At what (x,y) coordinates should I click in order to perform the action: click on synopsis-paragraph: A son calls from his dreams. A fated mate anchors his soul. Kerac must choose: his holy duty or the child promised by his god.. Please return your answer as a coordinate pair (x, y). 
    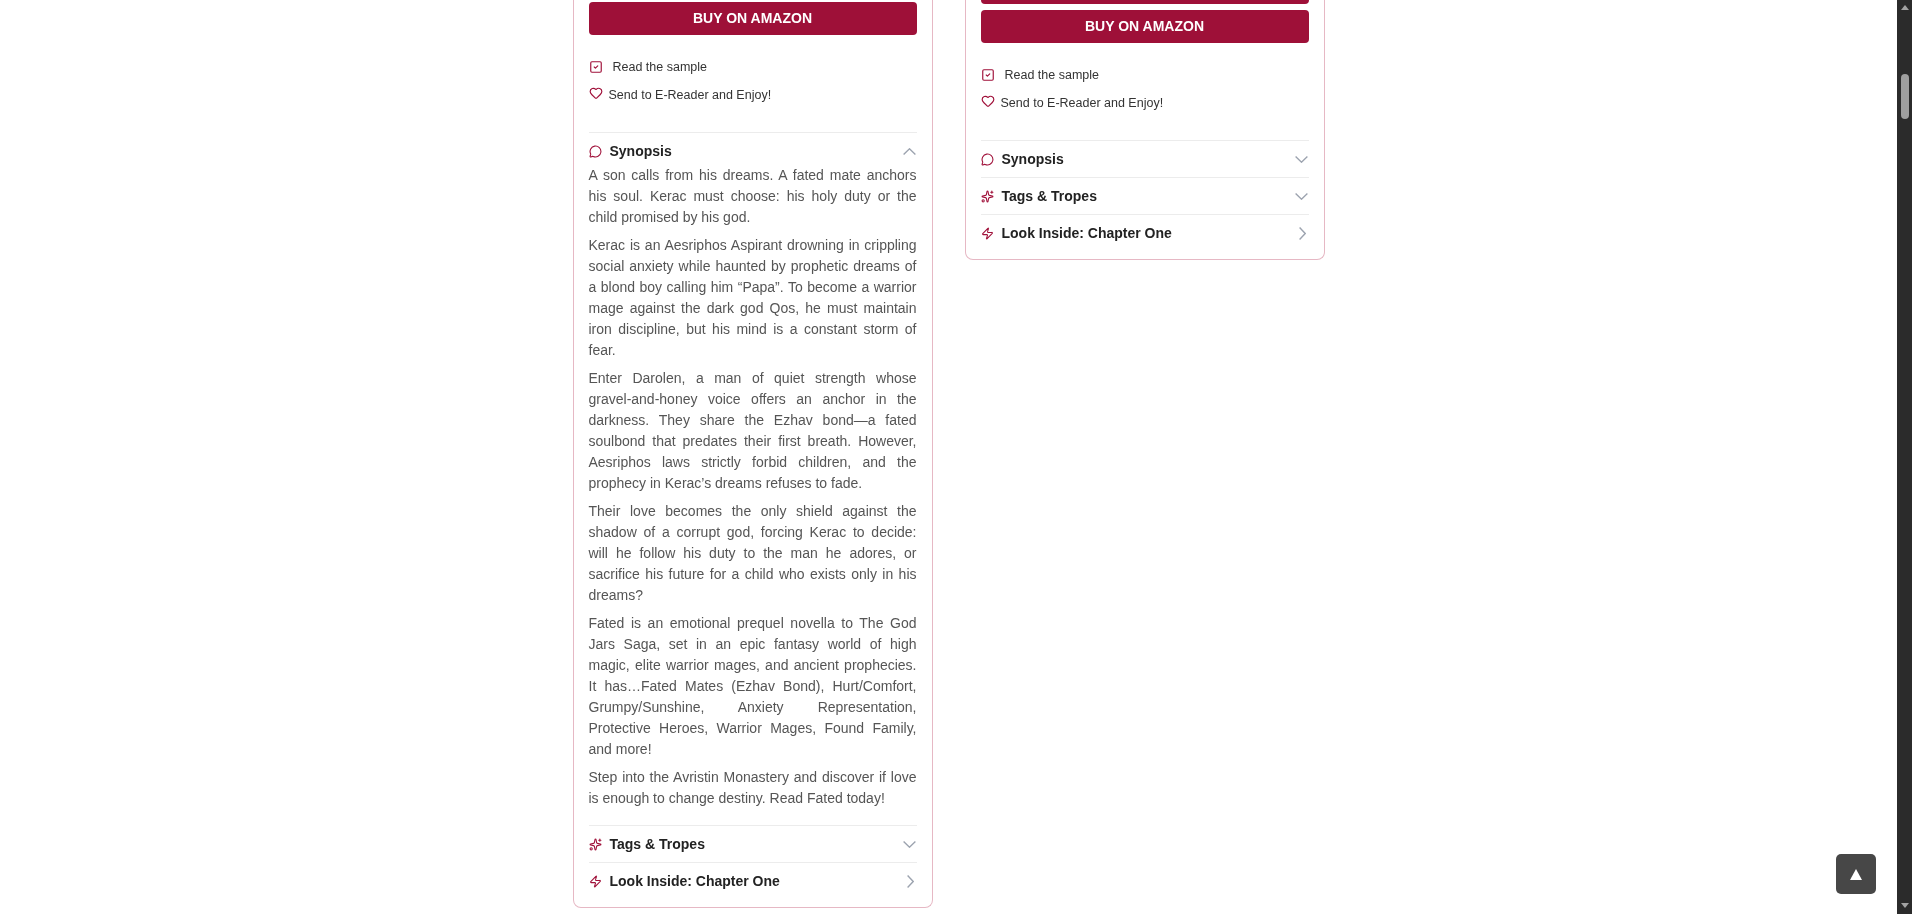
    Looking at the image, I should click on (752, 196).